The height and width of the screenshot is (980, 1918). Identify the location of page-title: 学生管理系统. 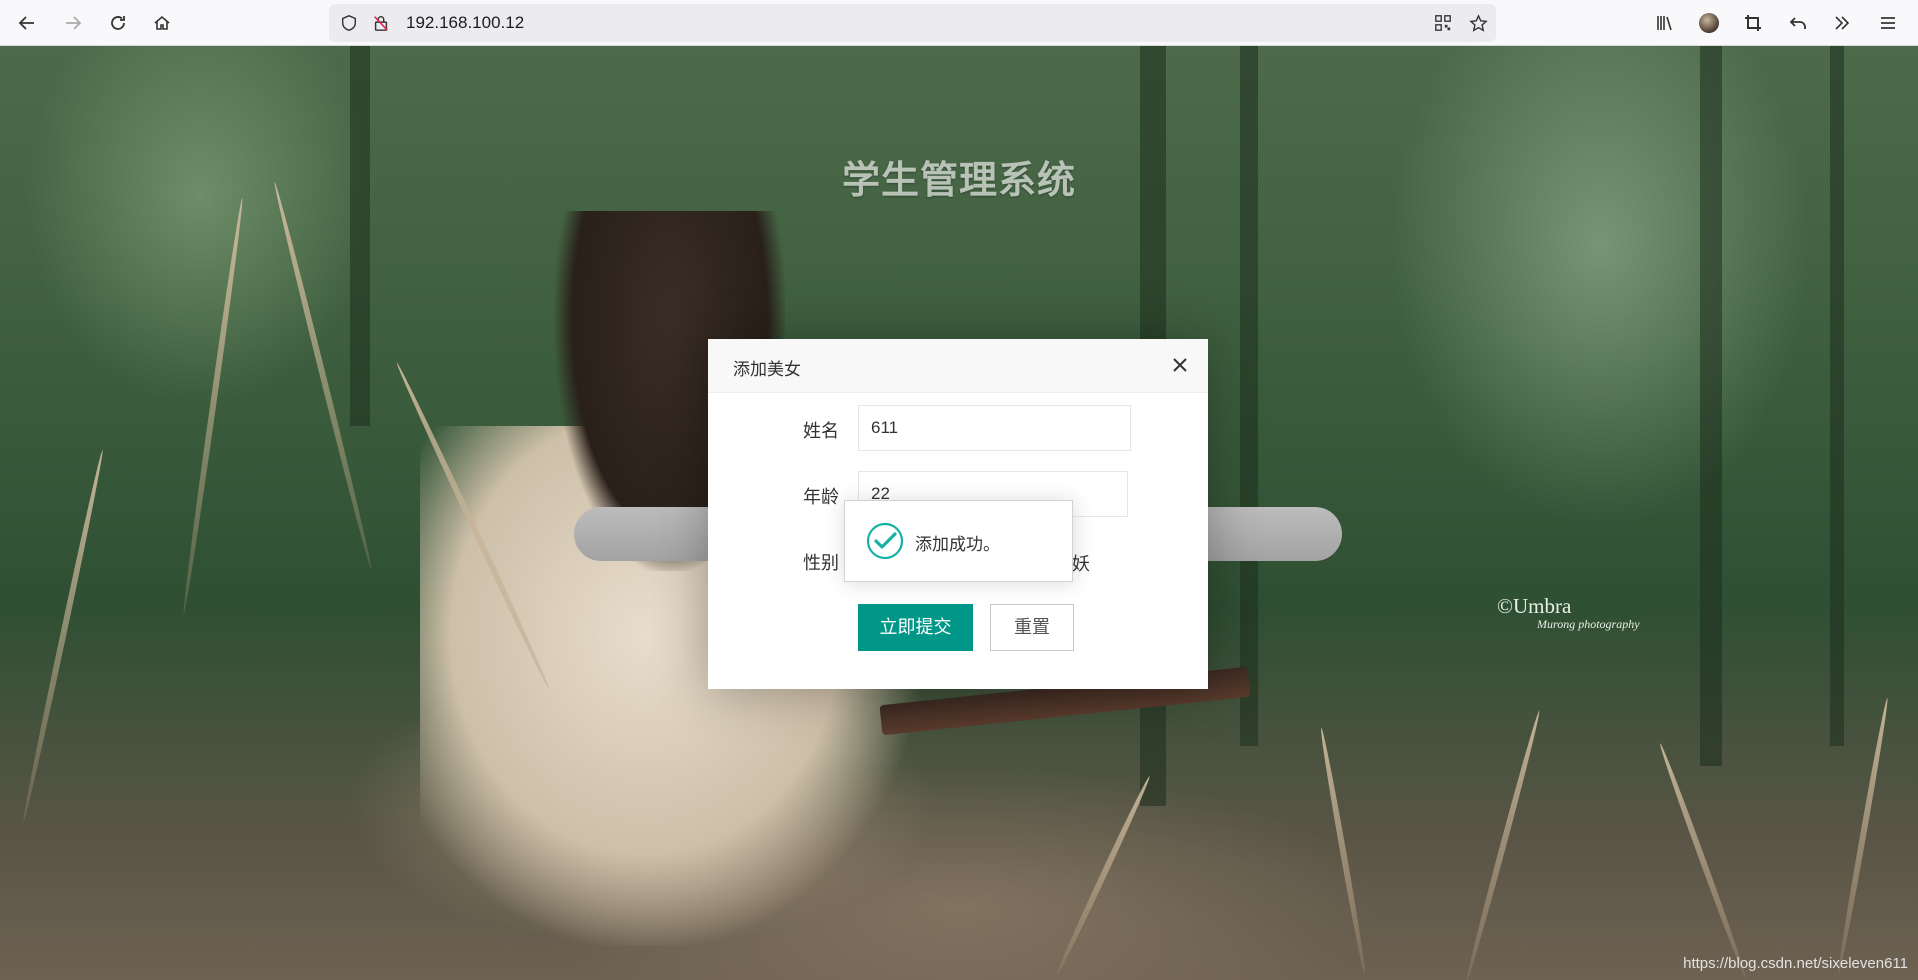
(958, 180).